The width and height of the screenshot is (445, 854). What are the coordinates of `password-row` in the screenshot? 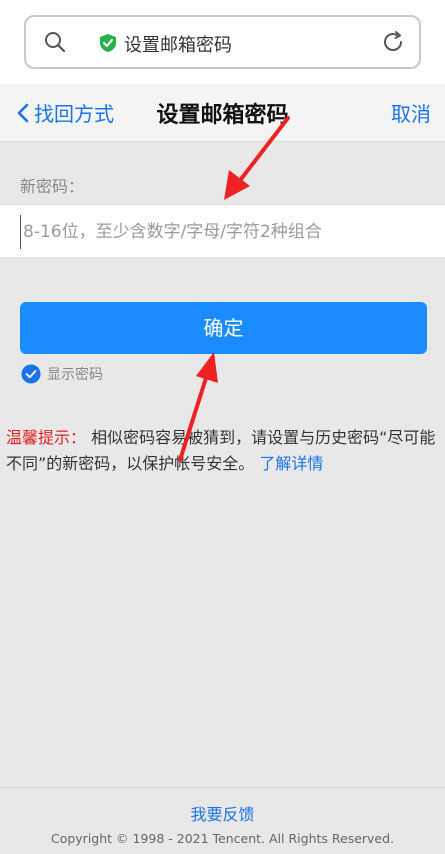 It's located at (222, 231).